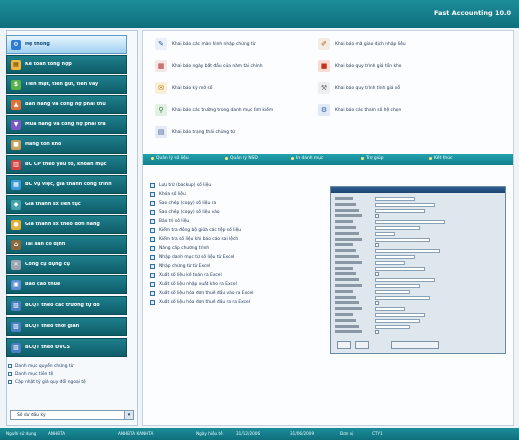 This screenshot has width=519, height=440. What do you see at coordinates (235, 239) in the screenshot?
I see `function-item: Kiểm tra số liệu khi báo cáo sai lệch` at bounding box center [235, 239].